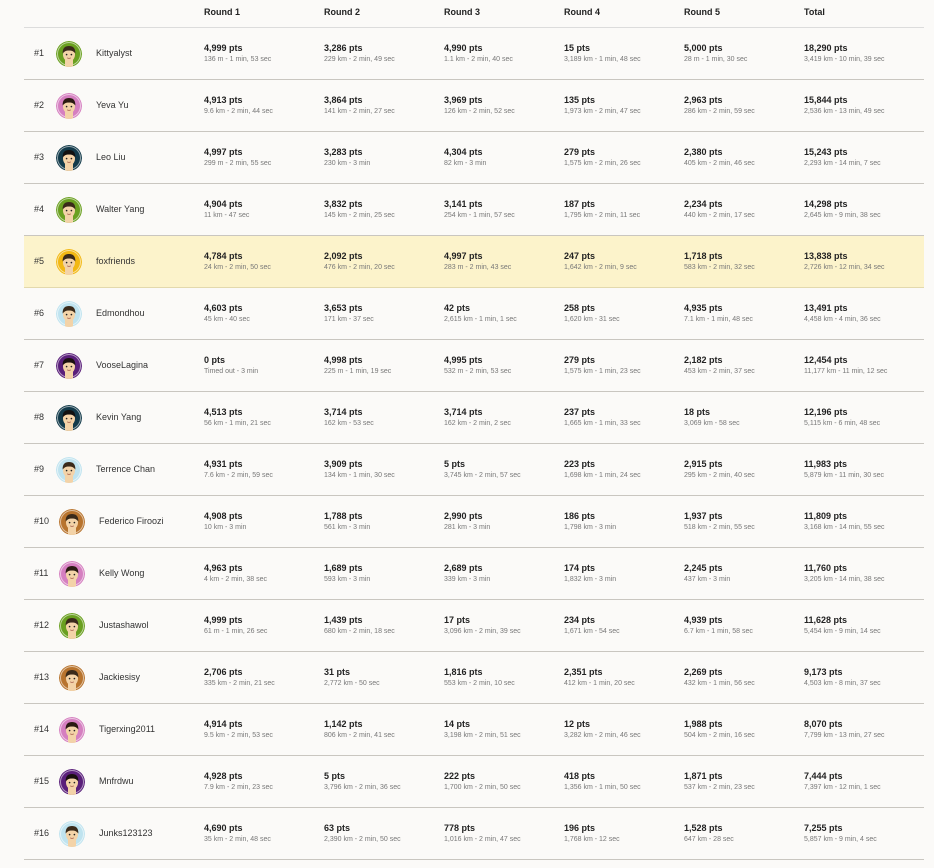 The image size is (934, 868). What do you see at coordinates (225, 522) in the screenshot?
I see `round-1-cell: 4,908 pts 10 km - 3 min` at bounding box center [225, 522].